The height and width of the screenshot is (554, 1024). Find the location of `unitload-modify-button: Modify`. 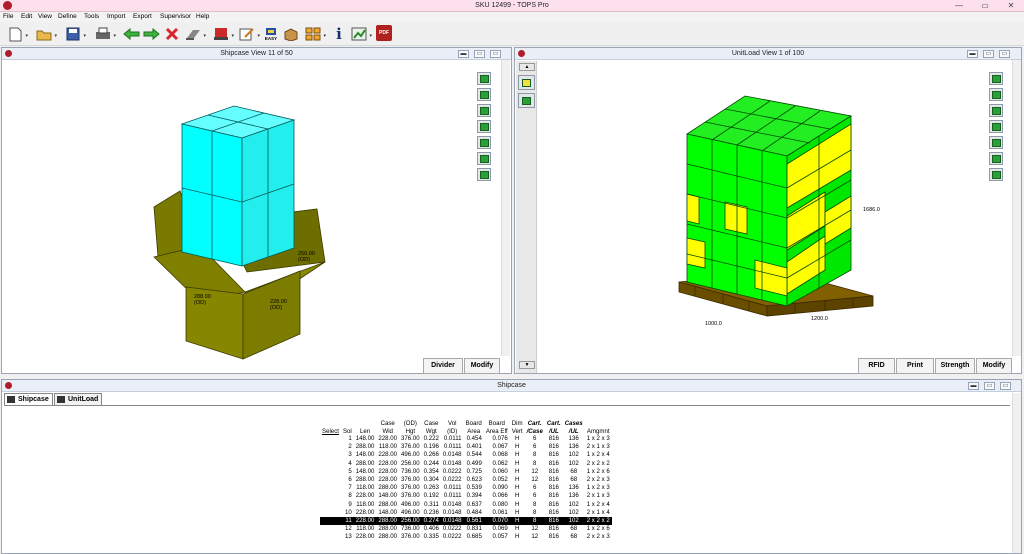

unitload-modify-button: Modify is located at coordinates (994, 366).